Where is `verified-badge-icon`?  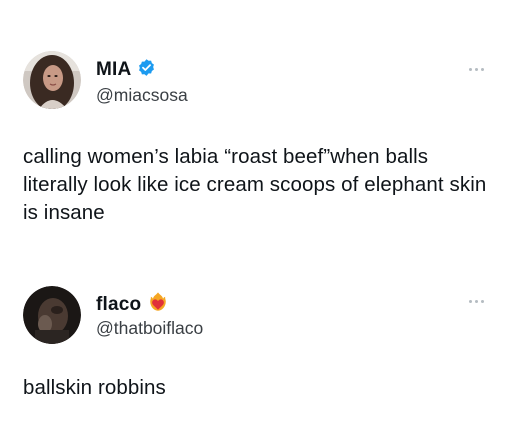 verified-badge-icon is located at coordinates (146, 70).